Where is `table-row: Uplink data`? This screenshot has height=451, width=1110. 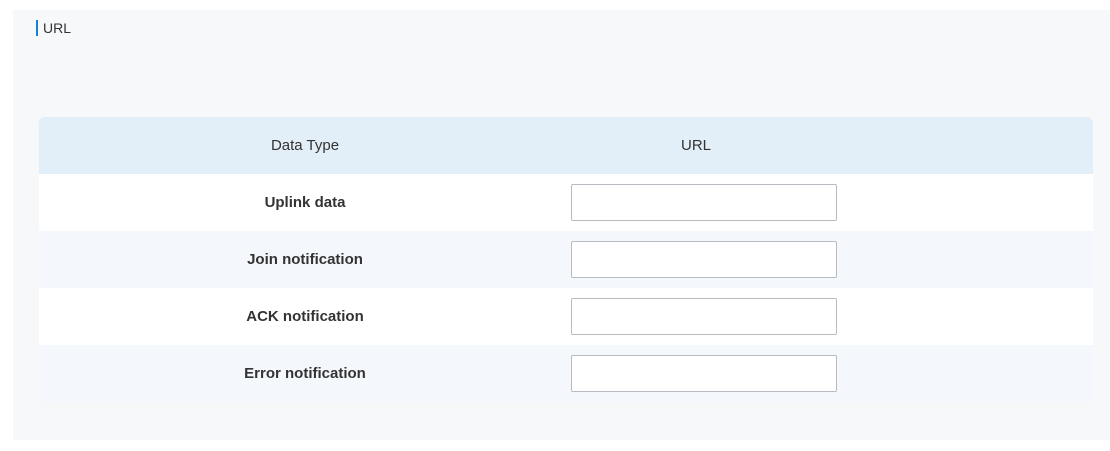
table-row: Uplink data is located at coordinates (566, 202).